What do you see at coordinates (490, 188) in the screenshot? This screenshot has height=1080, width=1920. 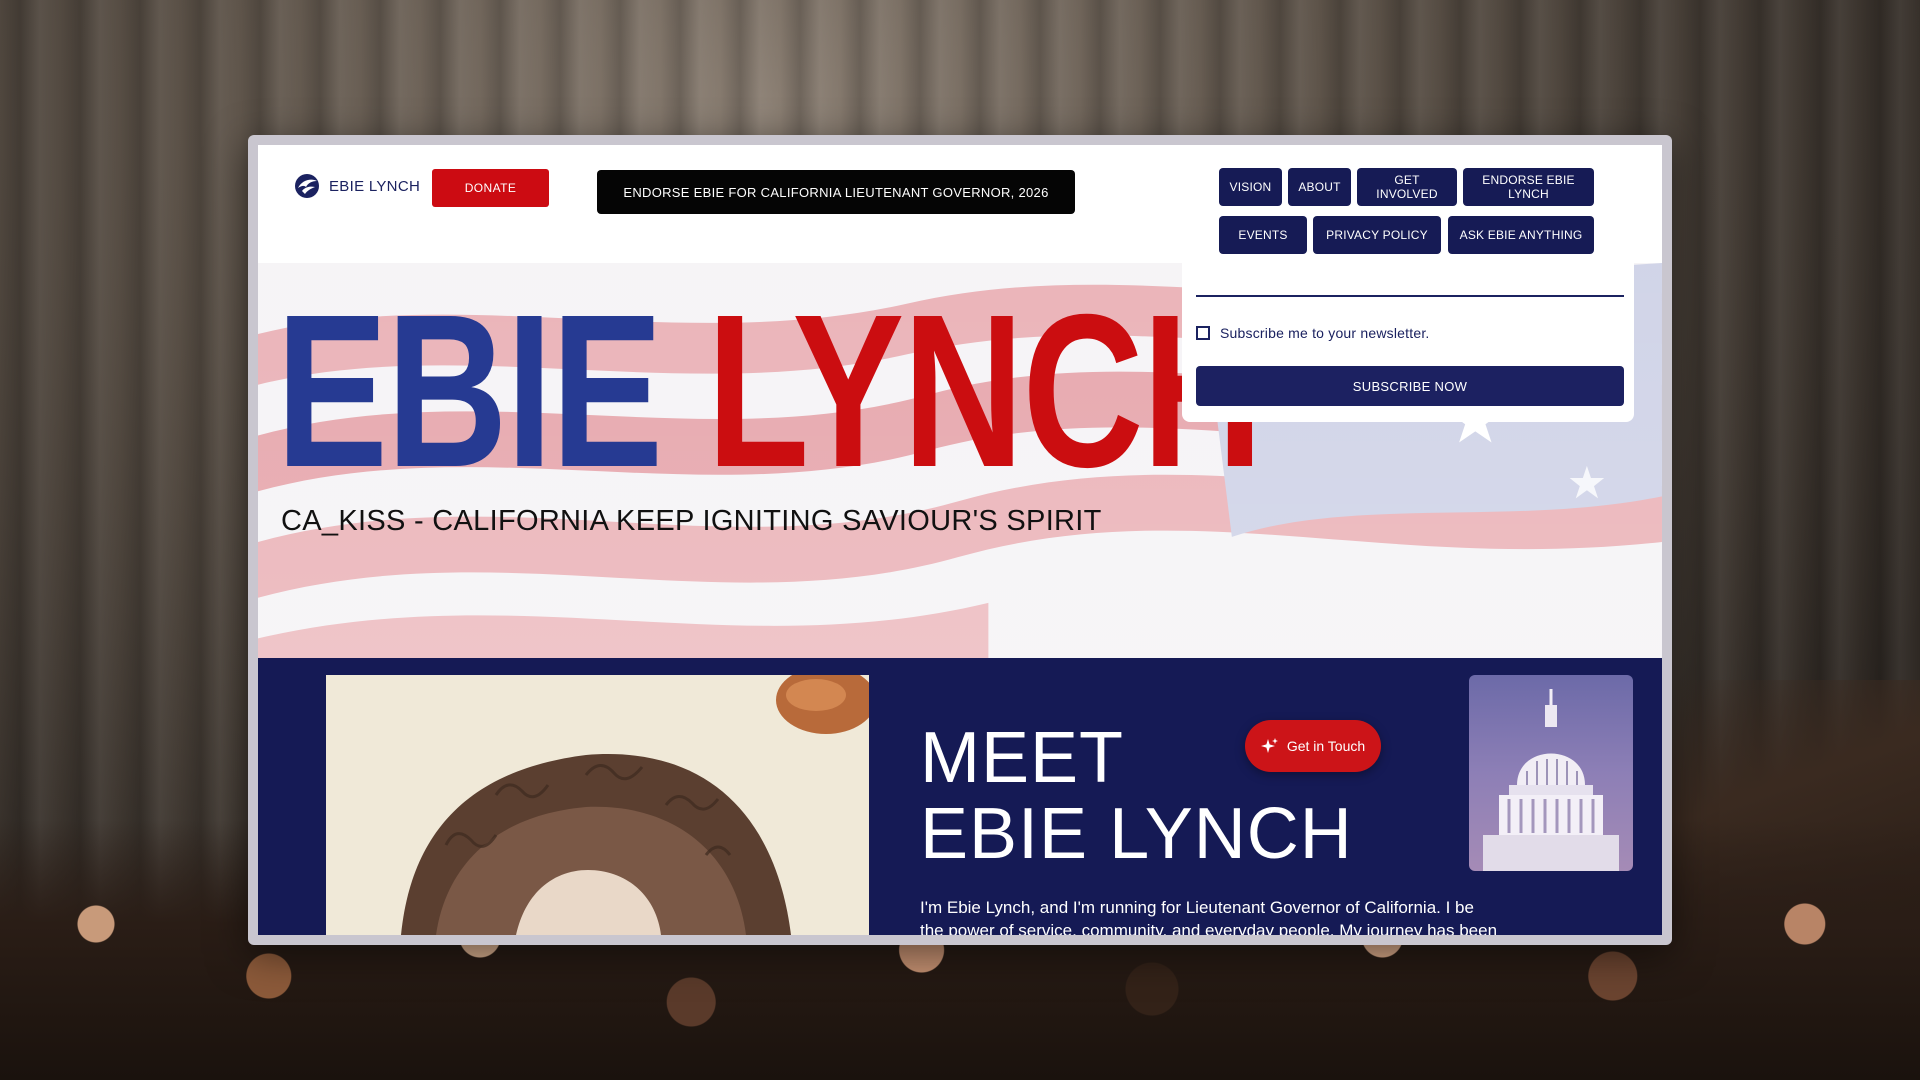 I see `donate-button: DONATE` at bounding box center [490, 188].